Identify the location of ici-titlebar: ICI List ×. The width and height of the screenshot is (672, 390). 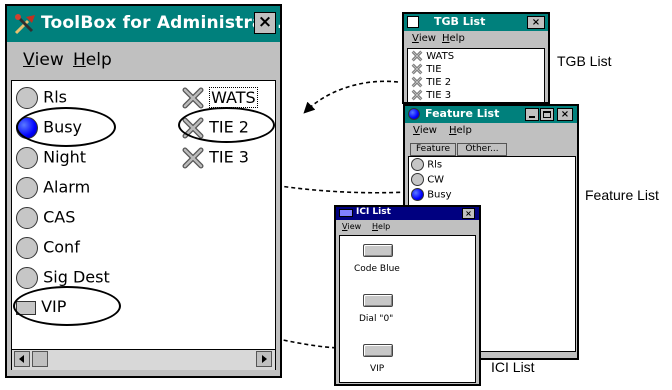
(407, 213).